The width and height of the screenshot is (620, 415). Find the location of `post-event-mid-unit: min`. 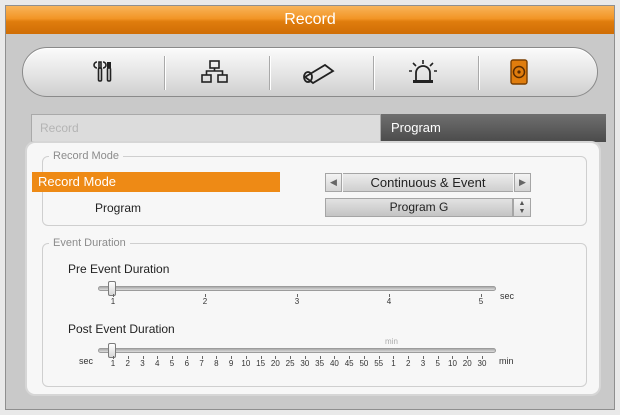

post-event-mid-unit: min is located at coordinates (391, 341).